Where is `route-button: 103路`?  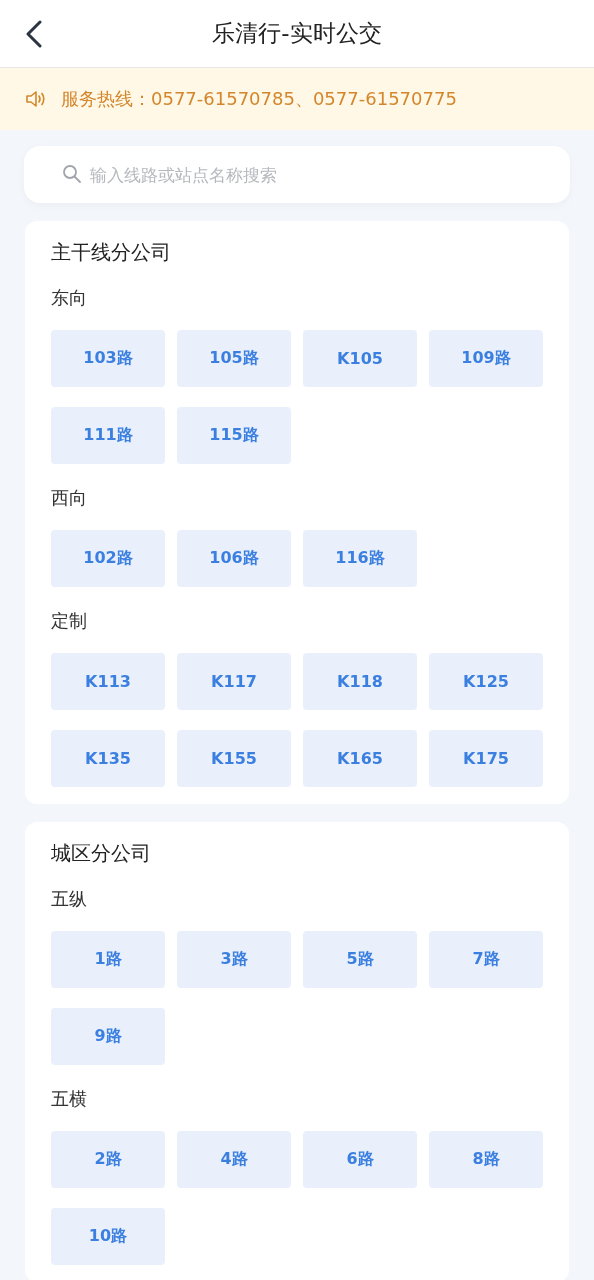
route-button: 103路 is located at coordinates (108, 358).